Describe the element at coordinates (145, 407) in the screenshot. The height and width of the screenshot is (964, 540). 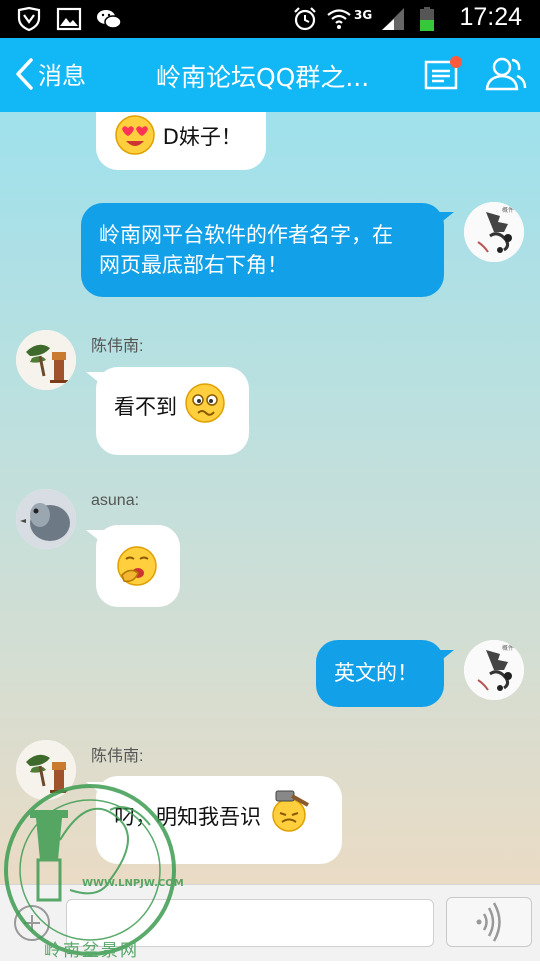
I see `message-text: 看不到` at that location.